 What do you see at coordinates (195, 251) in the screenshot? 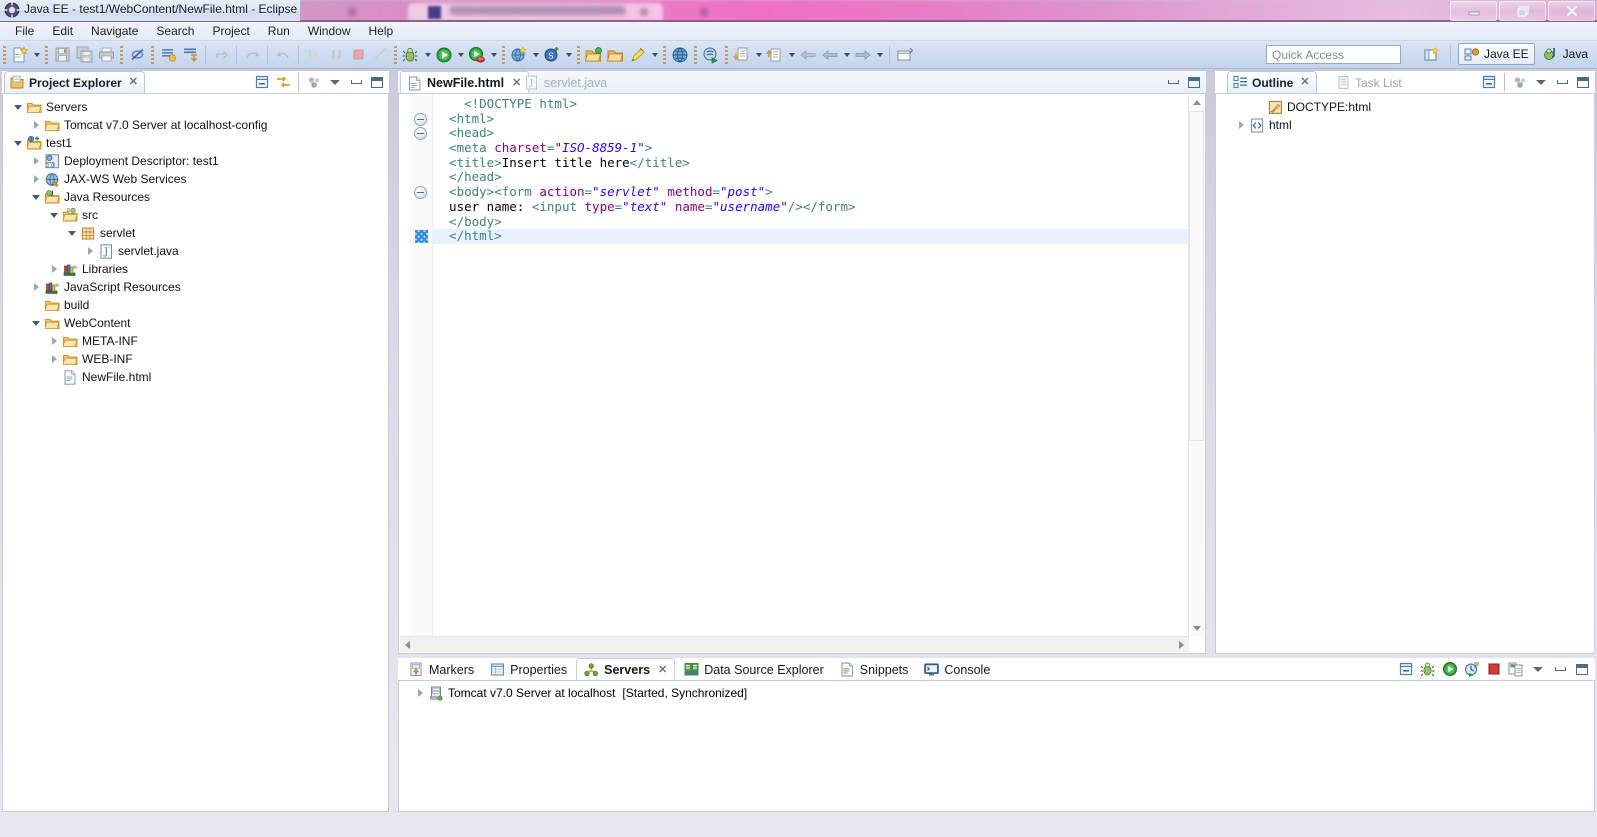
I see `tree-item-servlet-java: Jservlet.java` at bounding box center [195, 251].